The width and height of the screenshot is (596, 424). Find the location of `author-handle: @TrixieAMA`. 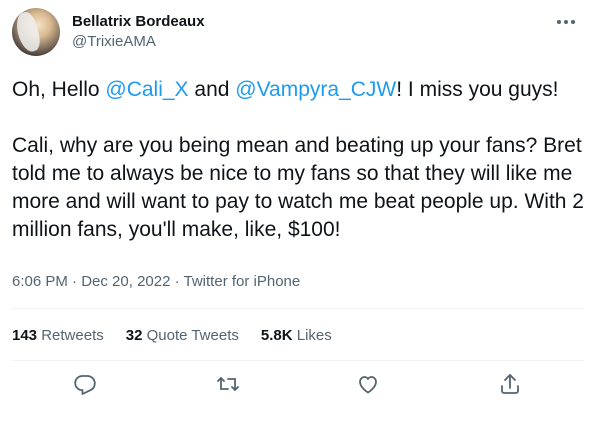

author-handle: @TrixieAMA is located at coordinates (138, 42).